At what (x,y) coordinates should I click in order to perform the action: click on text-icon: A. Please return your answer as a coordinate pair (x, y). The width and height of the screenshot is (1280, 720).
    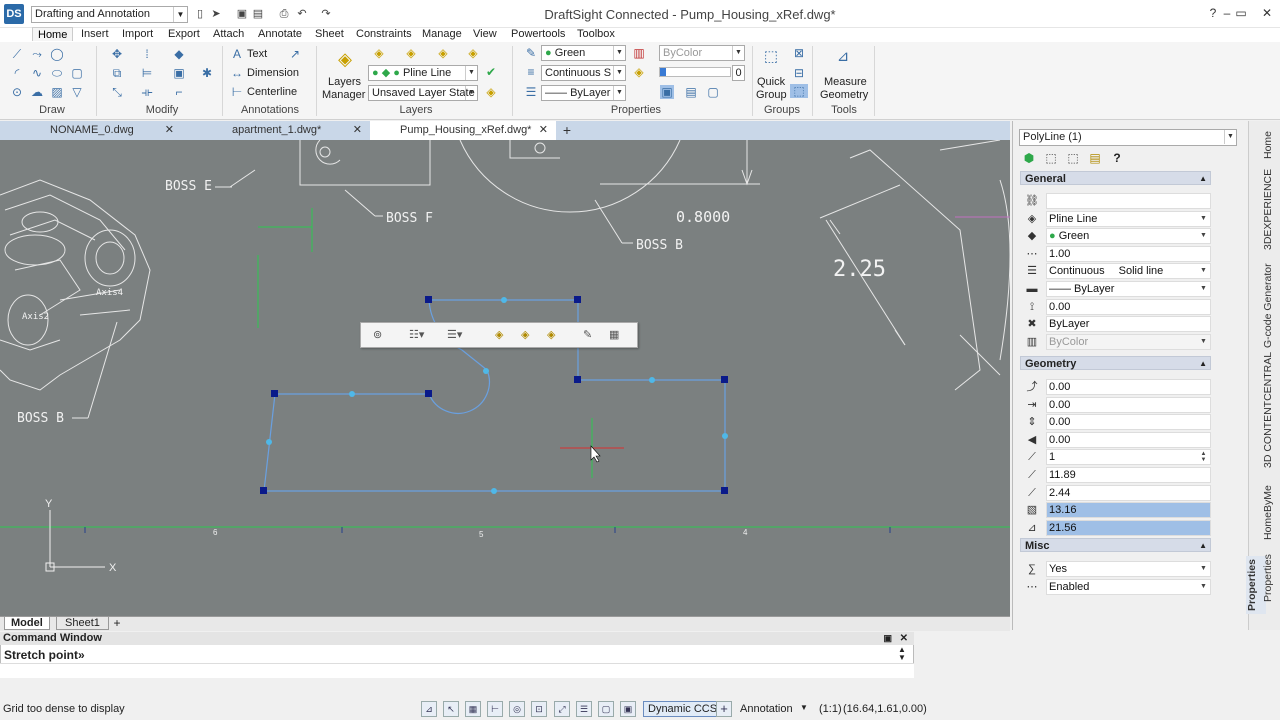
    Looking at the image, I should click on (237, 54).